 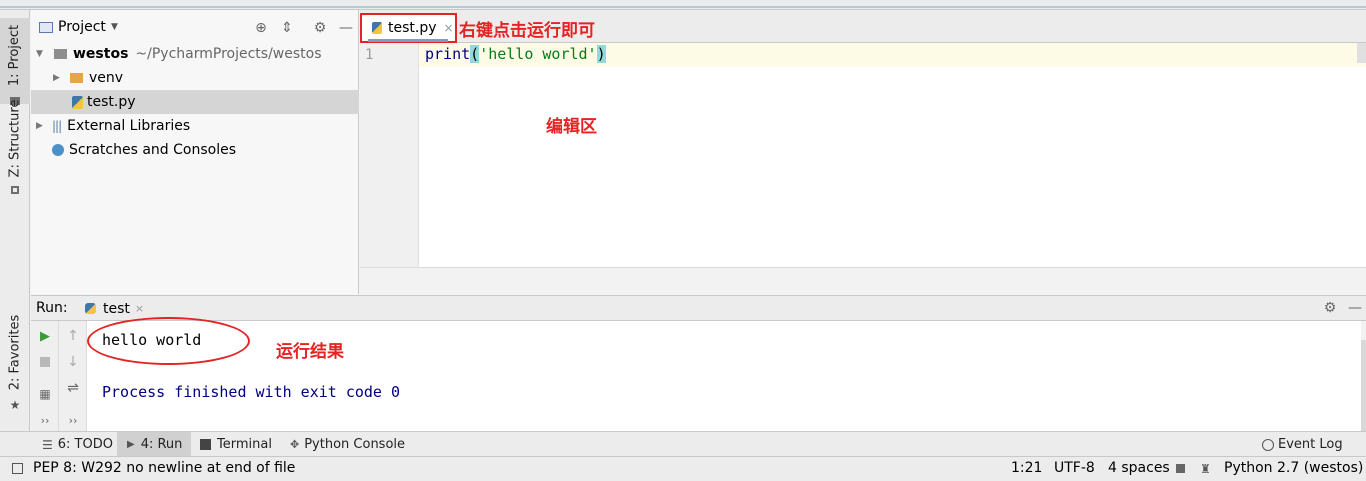 I want to click on tree-item-label: venv, so click(x=106, y=78).